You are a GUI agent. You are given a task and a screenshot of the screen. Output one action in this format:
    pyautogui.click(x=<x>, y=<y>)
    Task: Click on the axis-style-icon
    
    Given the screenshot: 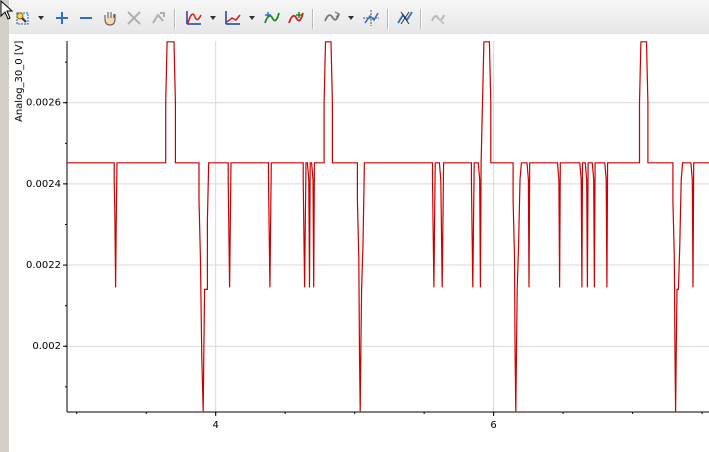 What is the action you would take?
    pyautogui.click(x=233, y=18)
    